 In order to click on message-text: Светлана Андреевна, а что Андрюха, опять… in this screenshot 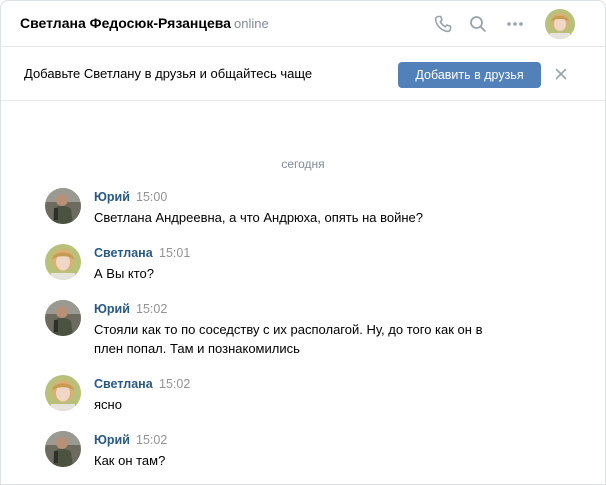, I will do `click(259, 217)`.